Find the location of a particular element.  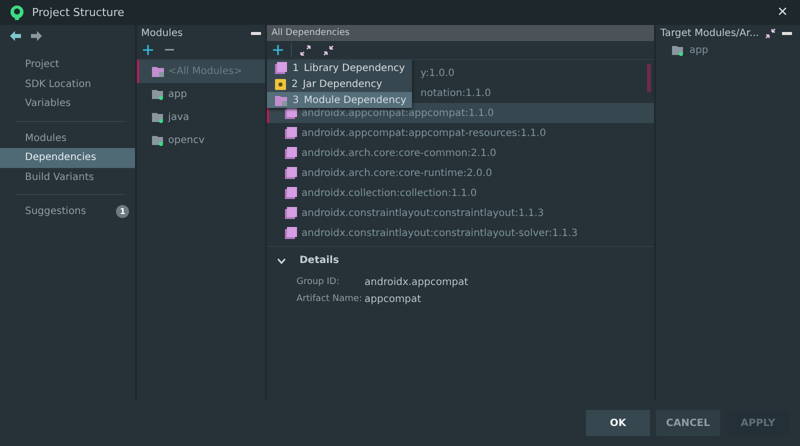

panel-header: All Dependencies is located at coordinates (460, 33).